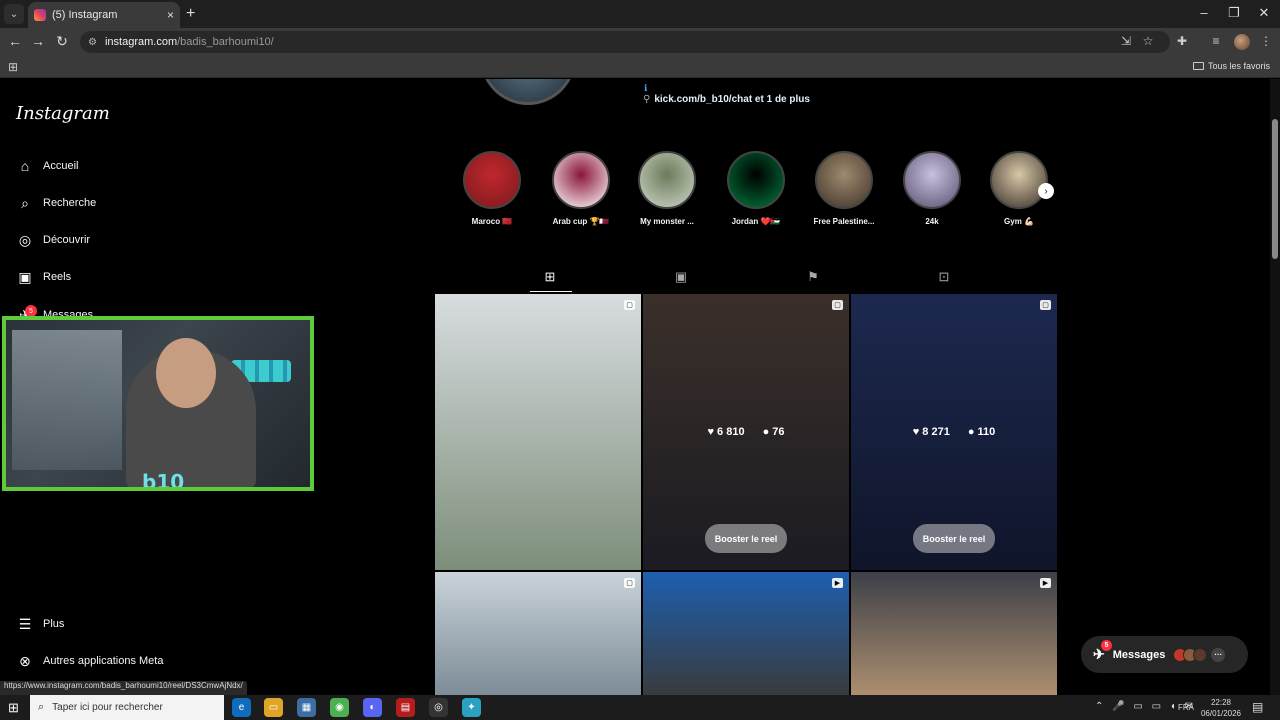 Image resolution: width=1280 pixels, height=720 pixels. I want to click on info-icon: ℹ, so click(646, 88).